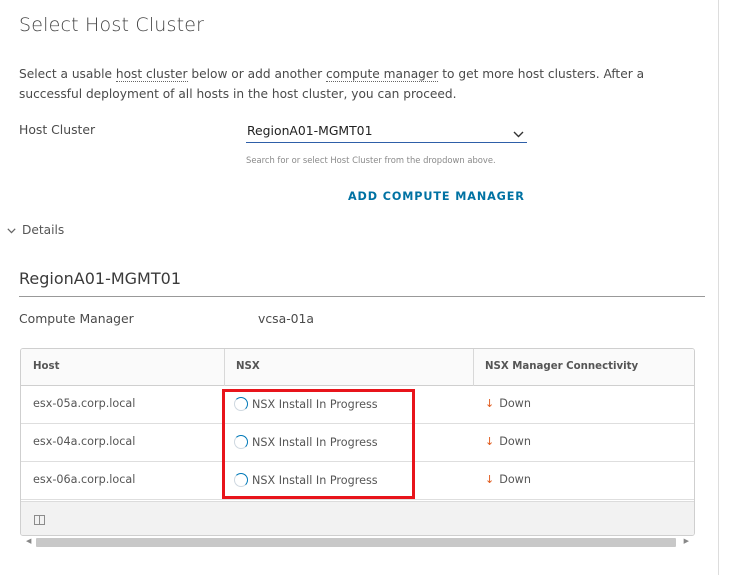 The width and height of the screenshot is (732, 575). What do you see at coordinates (76, 318) in the screenshot?
I see `compute-manager-label: Compute Manager` at bounding box center [76, 318].